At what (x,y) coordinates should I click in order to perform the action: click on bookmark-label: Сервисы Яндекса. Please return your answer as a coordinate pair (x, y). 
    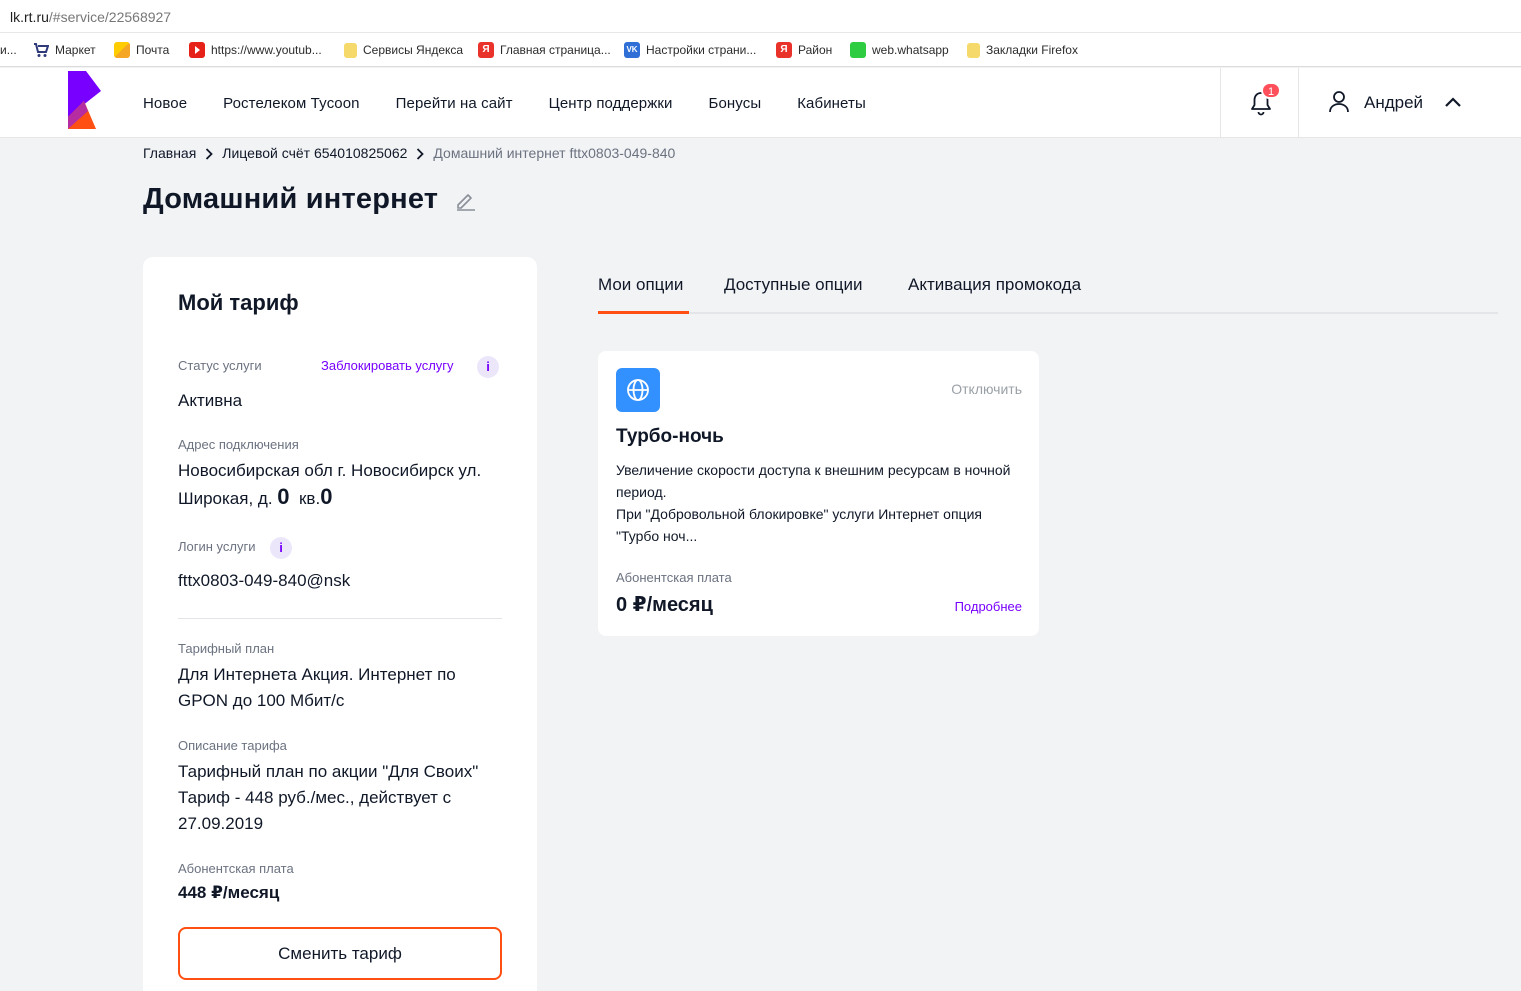
    Looking at the image, I should click on (413, 50).